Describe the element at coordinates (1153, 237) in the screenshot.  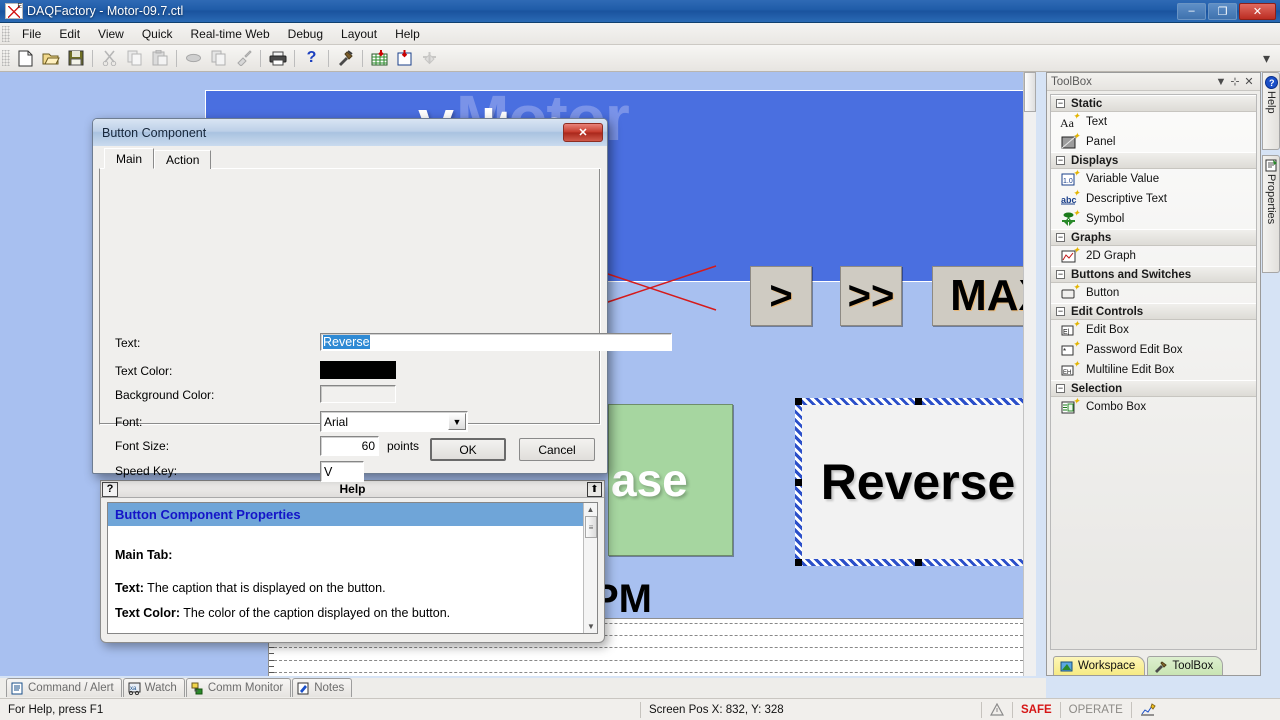
I see `toolbox-group-graphs: − Graphs` at that location.